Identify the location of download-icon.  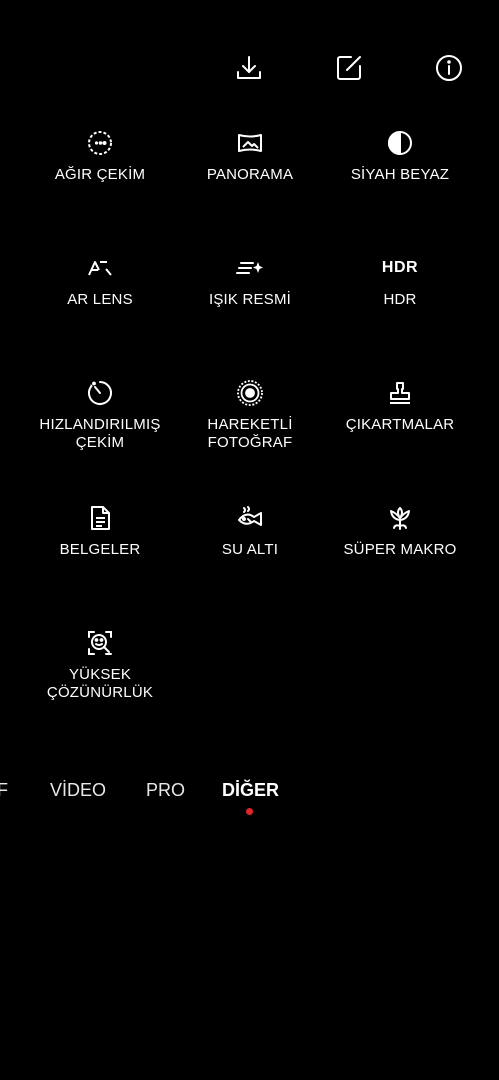
(249, 68).